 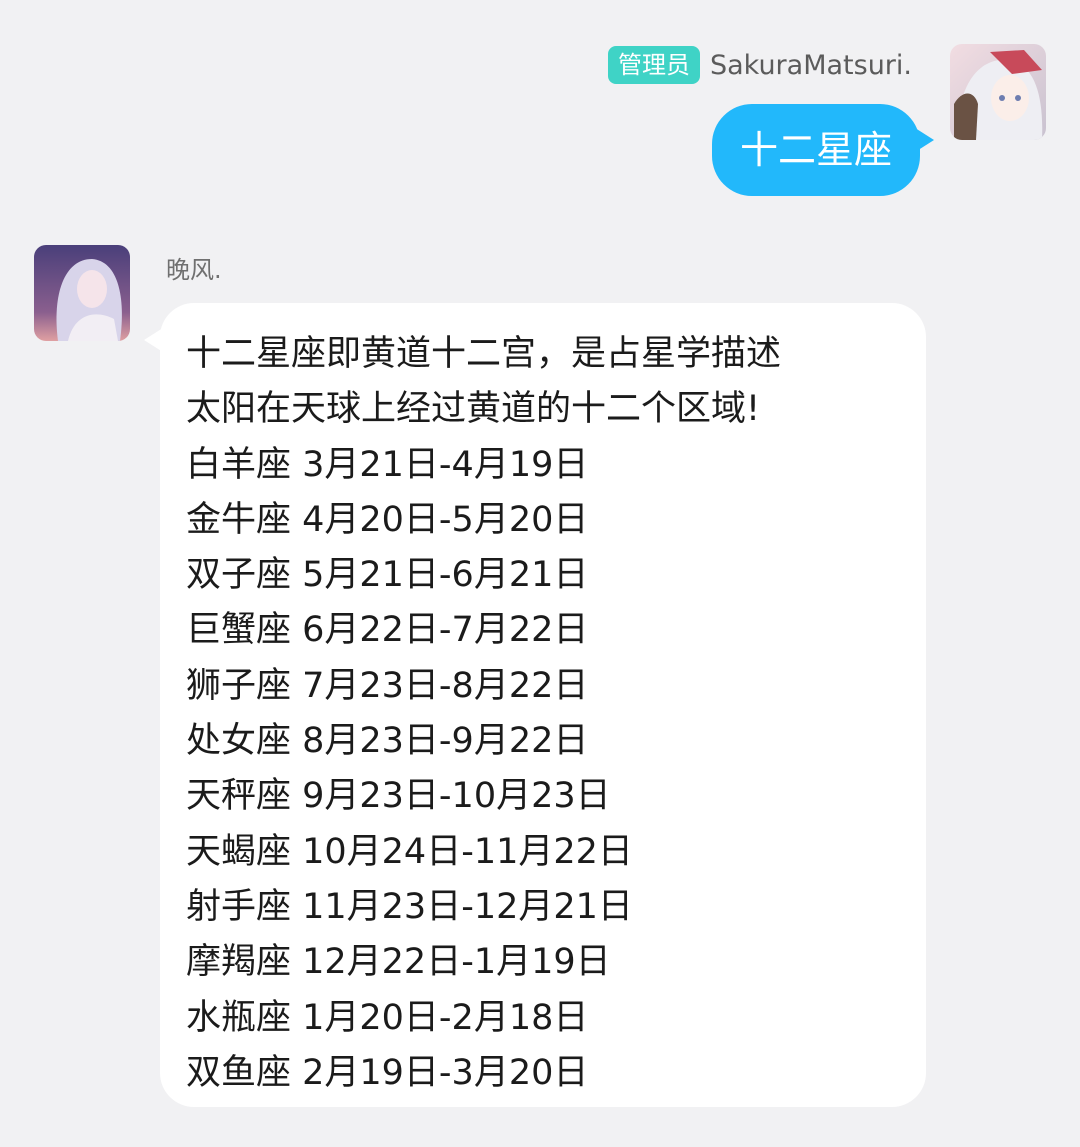 I want to click on message-line: 双子座 5月21日-6月21日, so click(x=387, y=575).